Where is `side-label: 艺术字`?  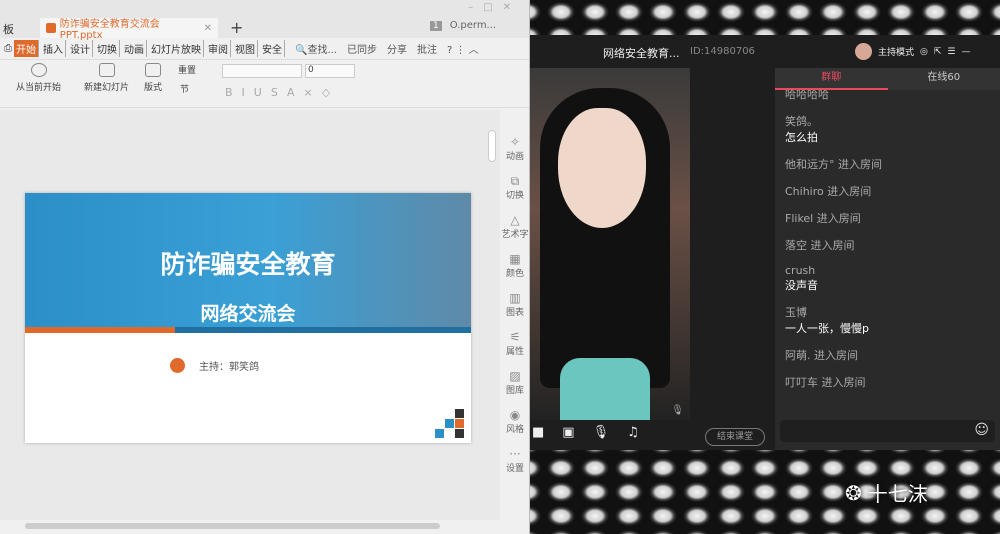 side-label: 艺术字 is located at coordinates (515, 235).